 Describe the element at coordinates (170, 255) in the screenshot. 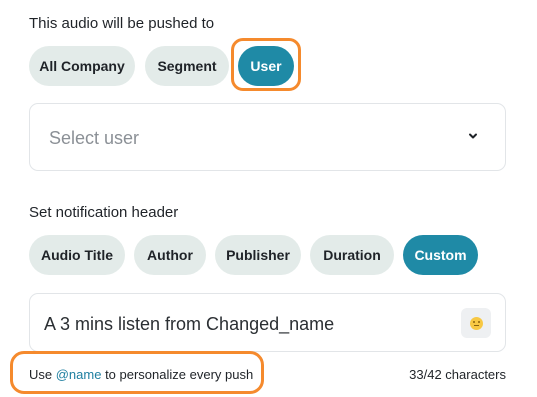

I see `header-option-author: Author` at that location.